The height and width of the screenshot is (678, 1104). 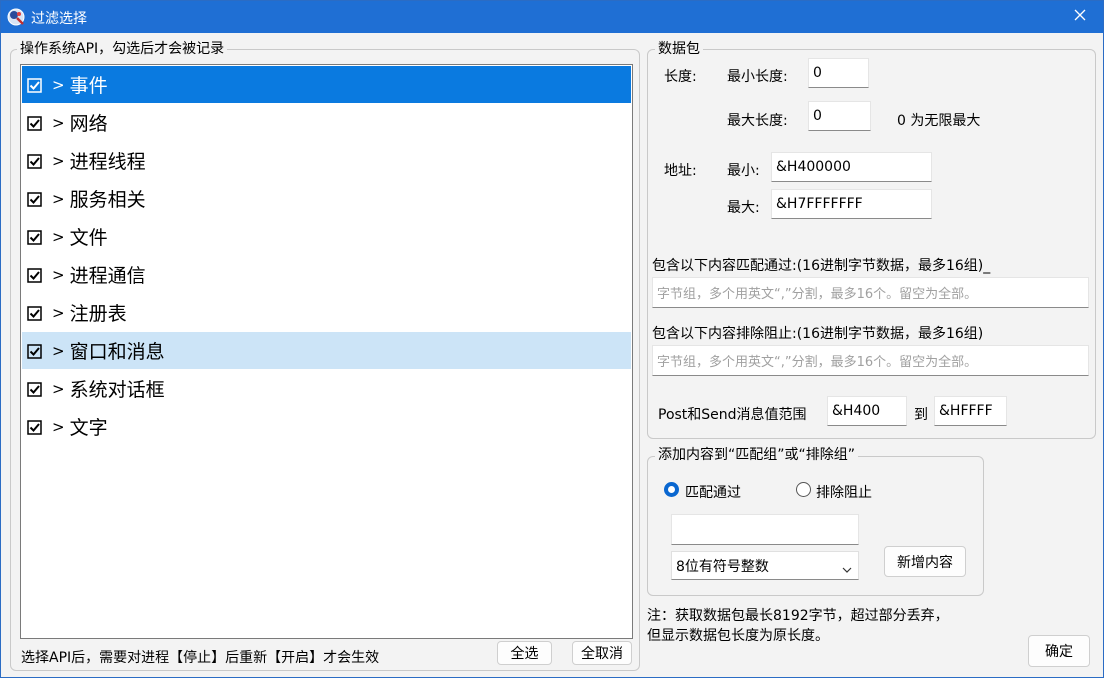 I want to click on radio-exclude-label: 排除阻止, so click(x=844, y=492).